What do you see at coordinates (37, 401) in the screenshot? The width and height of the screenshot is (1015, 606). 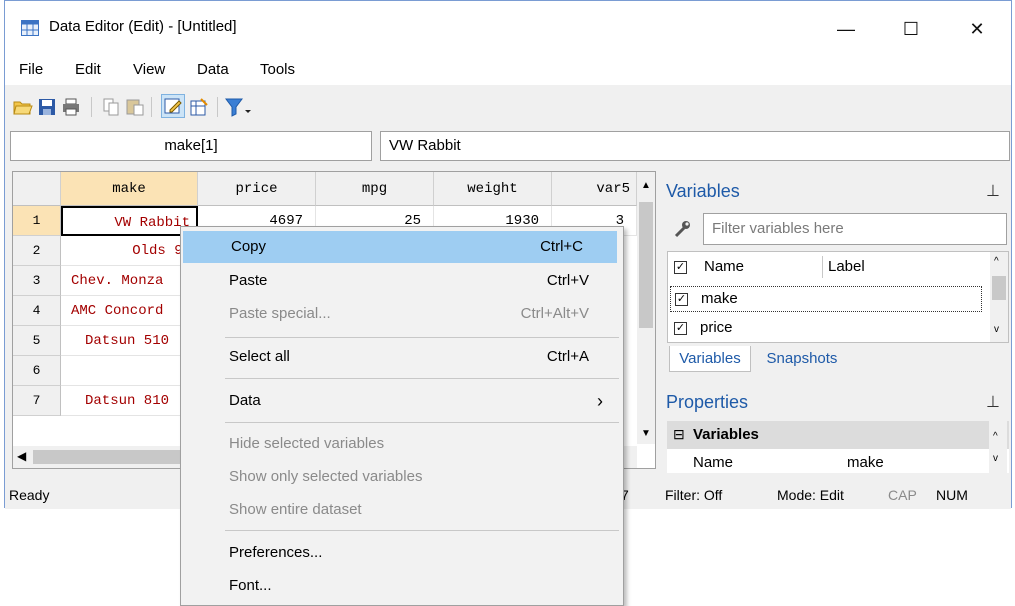 I see `row-header: 7` at bounding box center [37, 401].